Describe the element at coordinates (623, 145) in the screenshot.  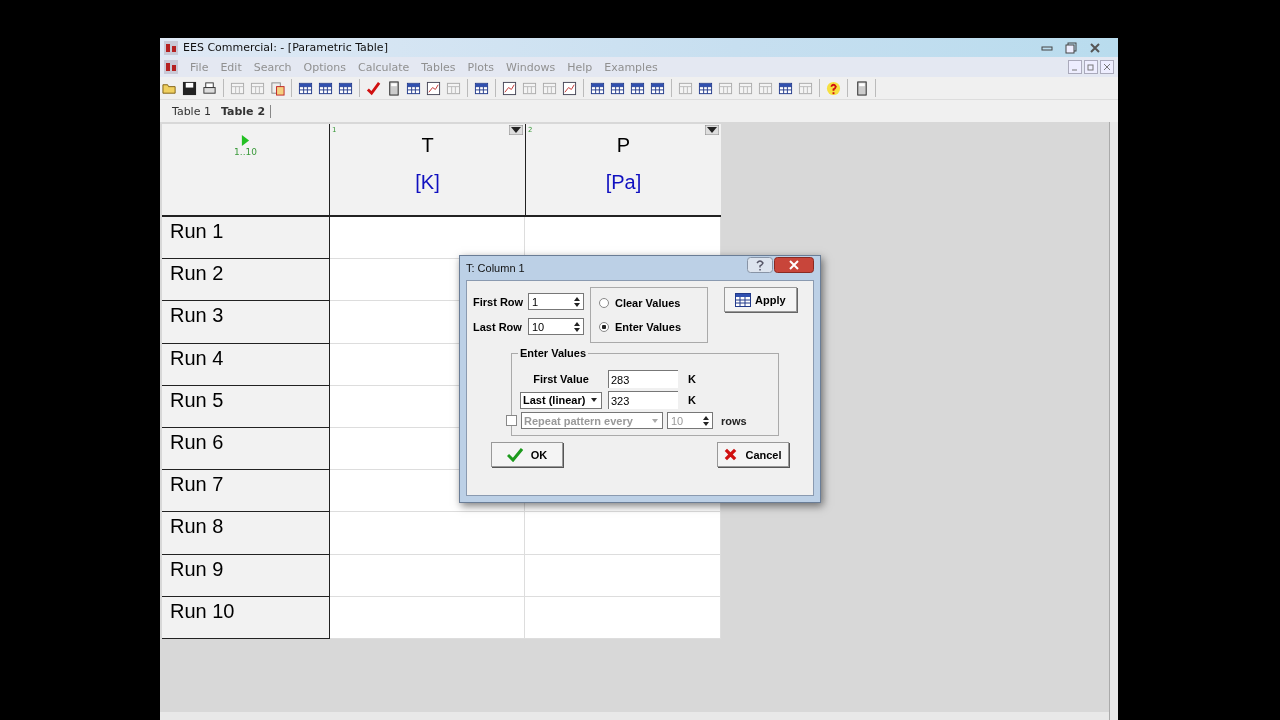
I see `column-name: P` at that location.